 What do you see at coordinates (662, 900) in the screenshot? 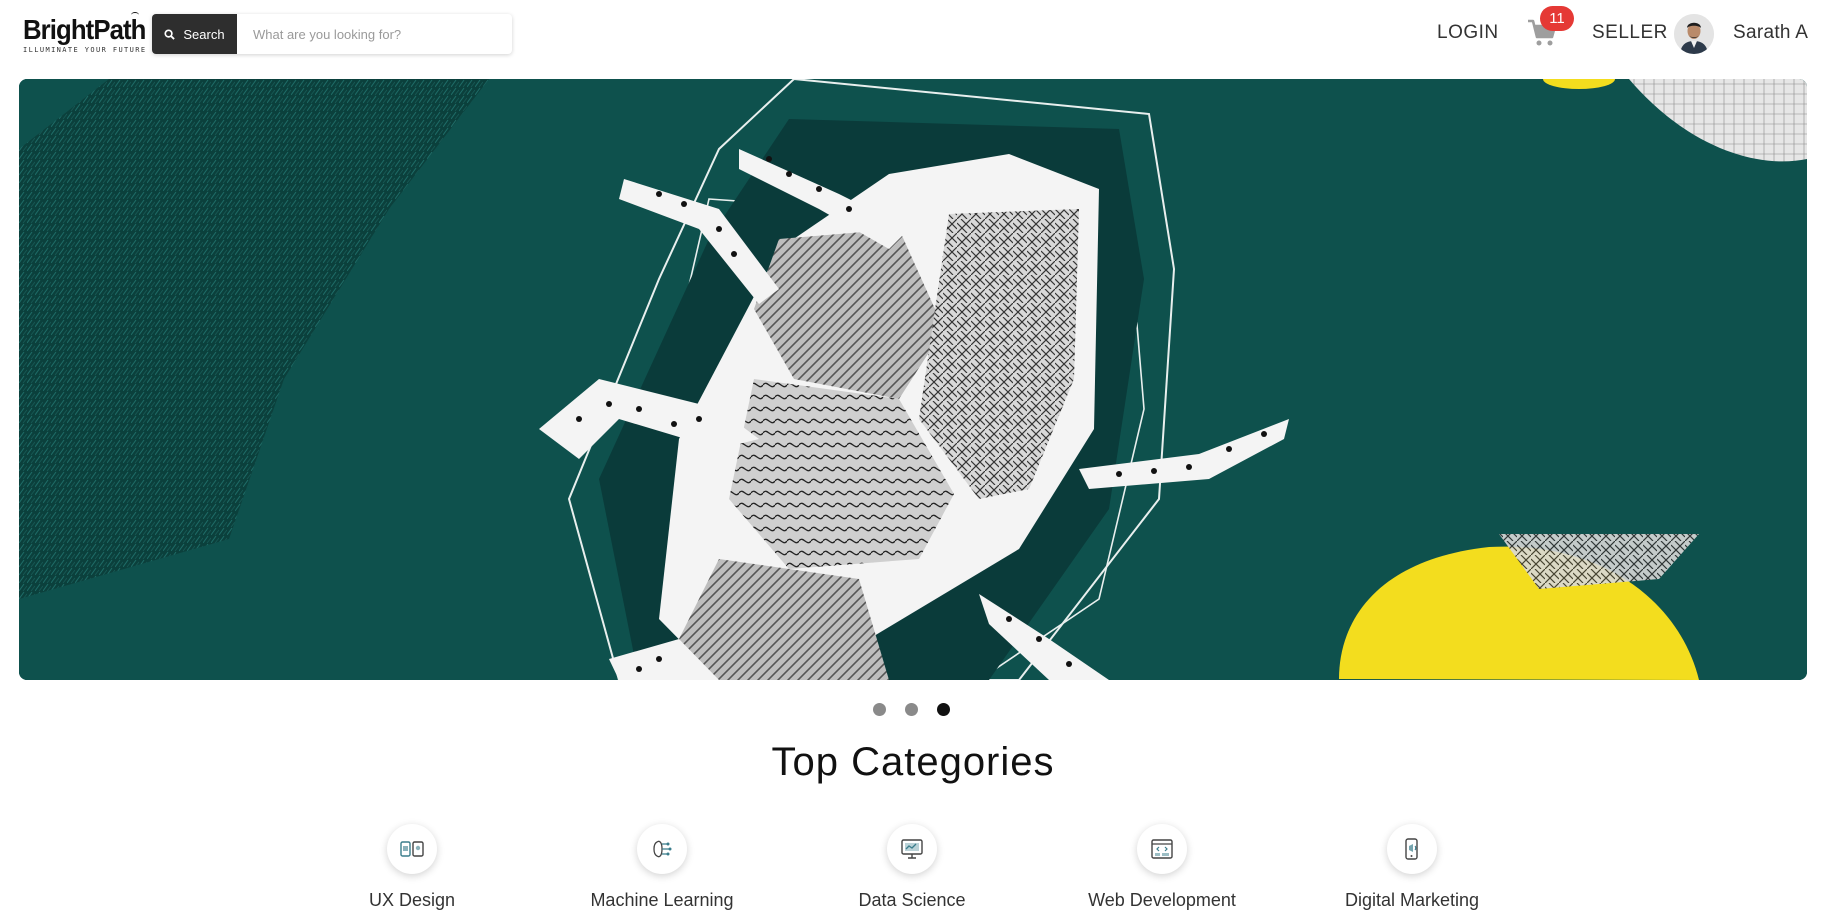
I see `category-label: Machine Learning` at bounding box center [662, 900].